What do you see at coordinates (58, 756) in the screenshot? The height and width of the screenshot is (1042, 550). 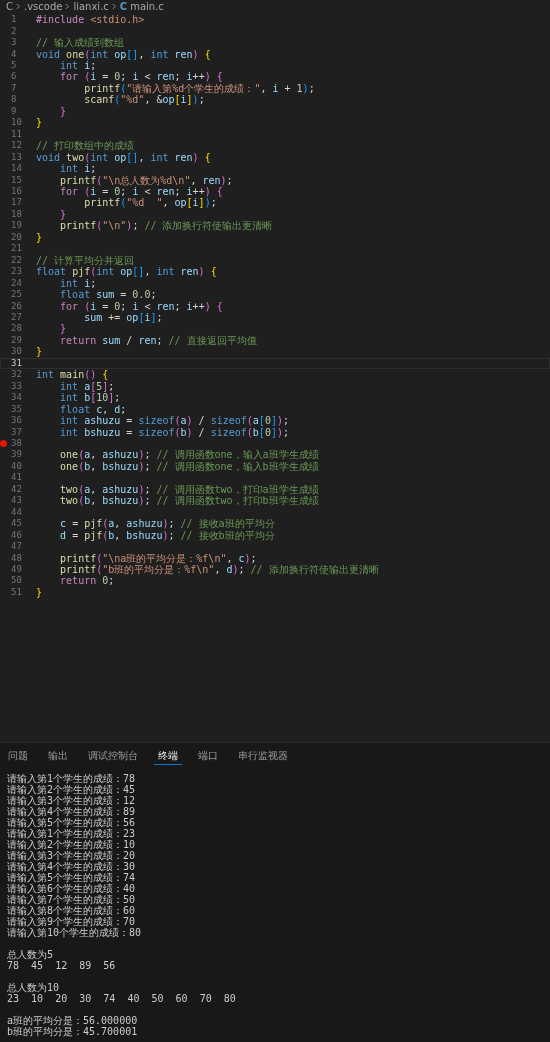 I see `panel-tab: 输出` at bounding box center [58, 756].